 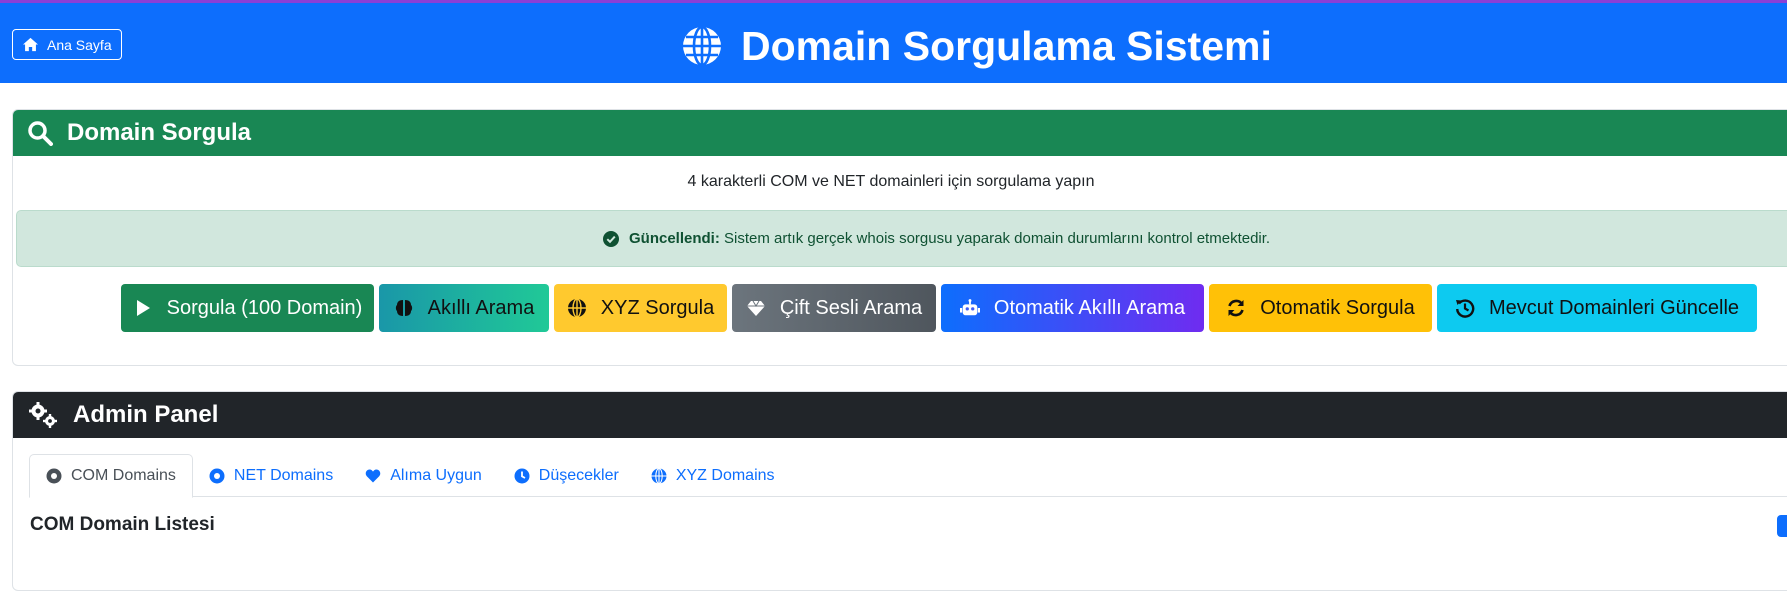 I want to click on auto-smart-search-button: Otomatik Akıllı Arama, so click(x=1072, y=308).